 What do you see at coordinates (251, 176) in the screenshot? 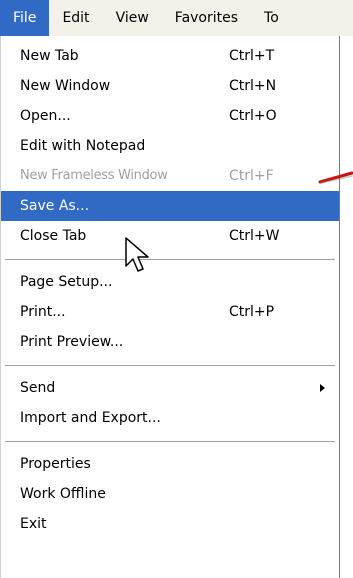
I see `menu-item-shortcut: Ctrl+F` at bounding box center [251, 176].